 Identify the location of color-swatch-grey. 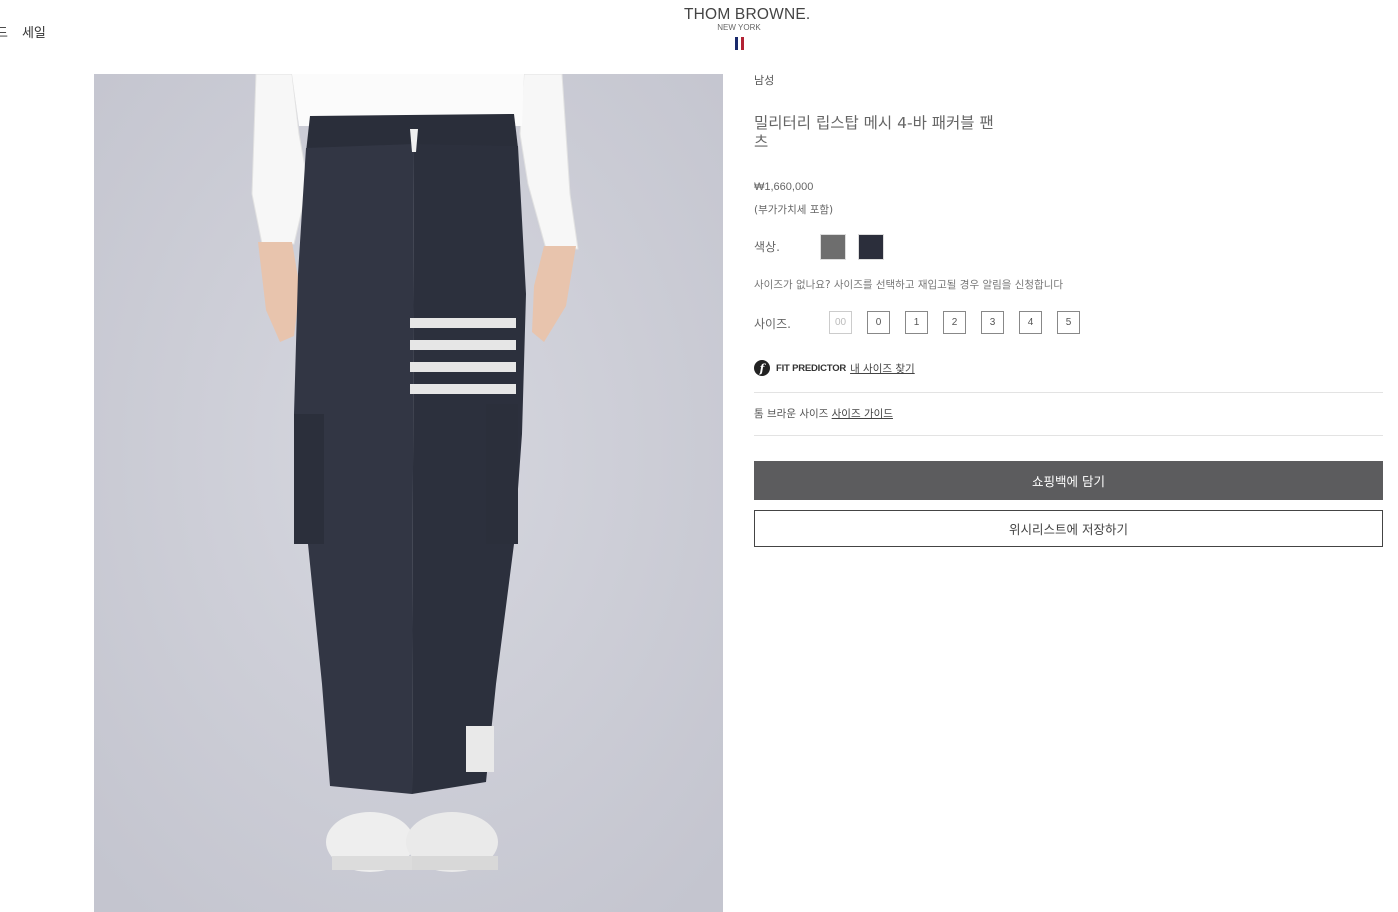
(833, 247).